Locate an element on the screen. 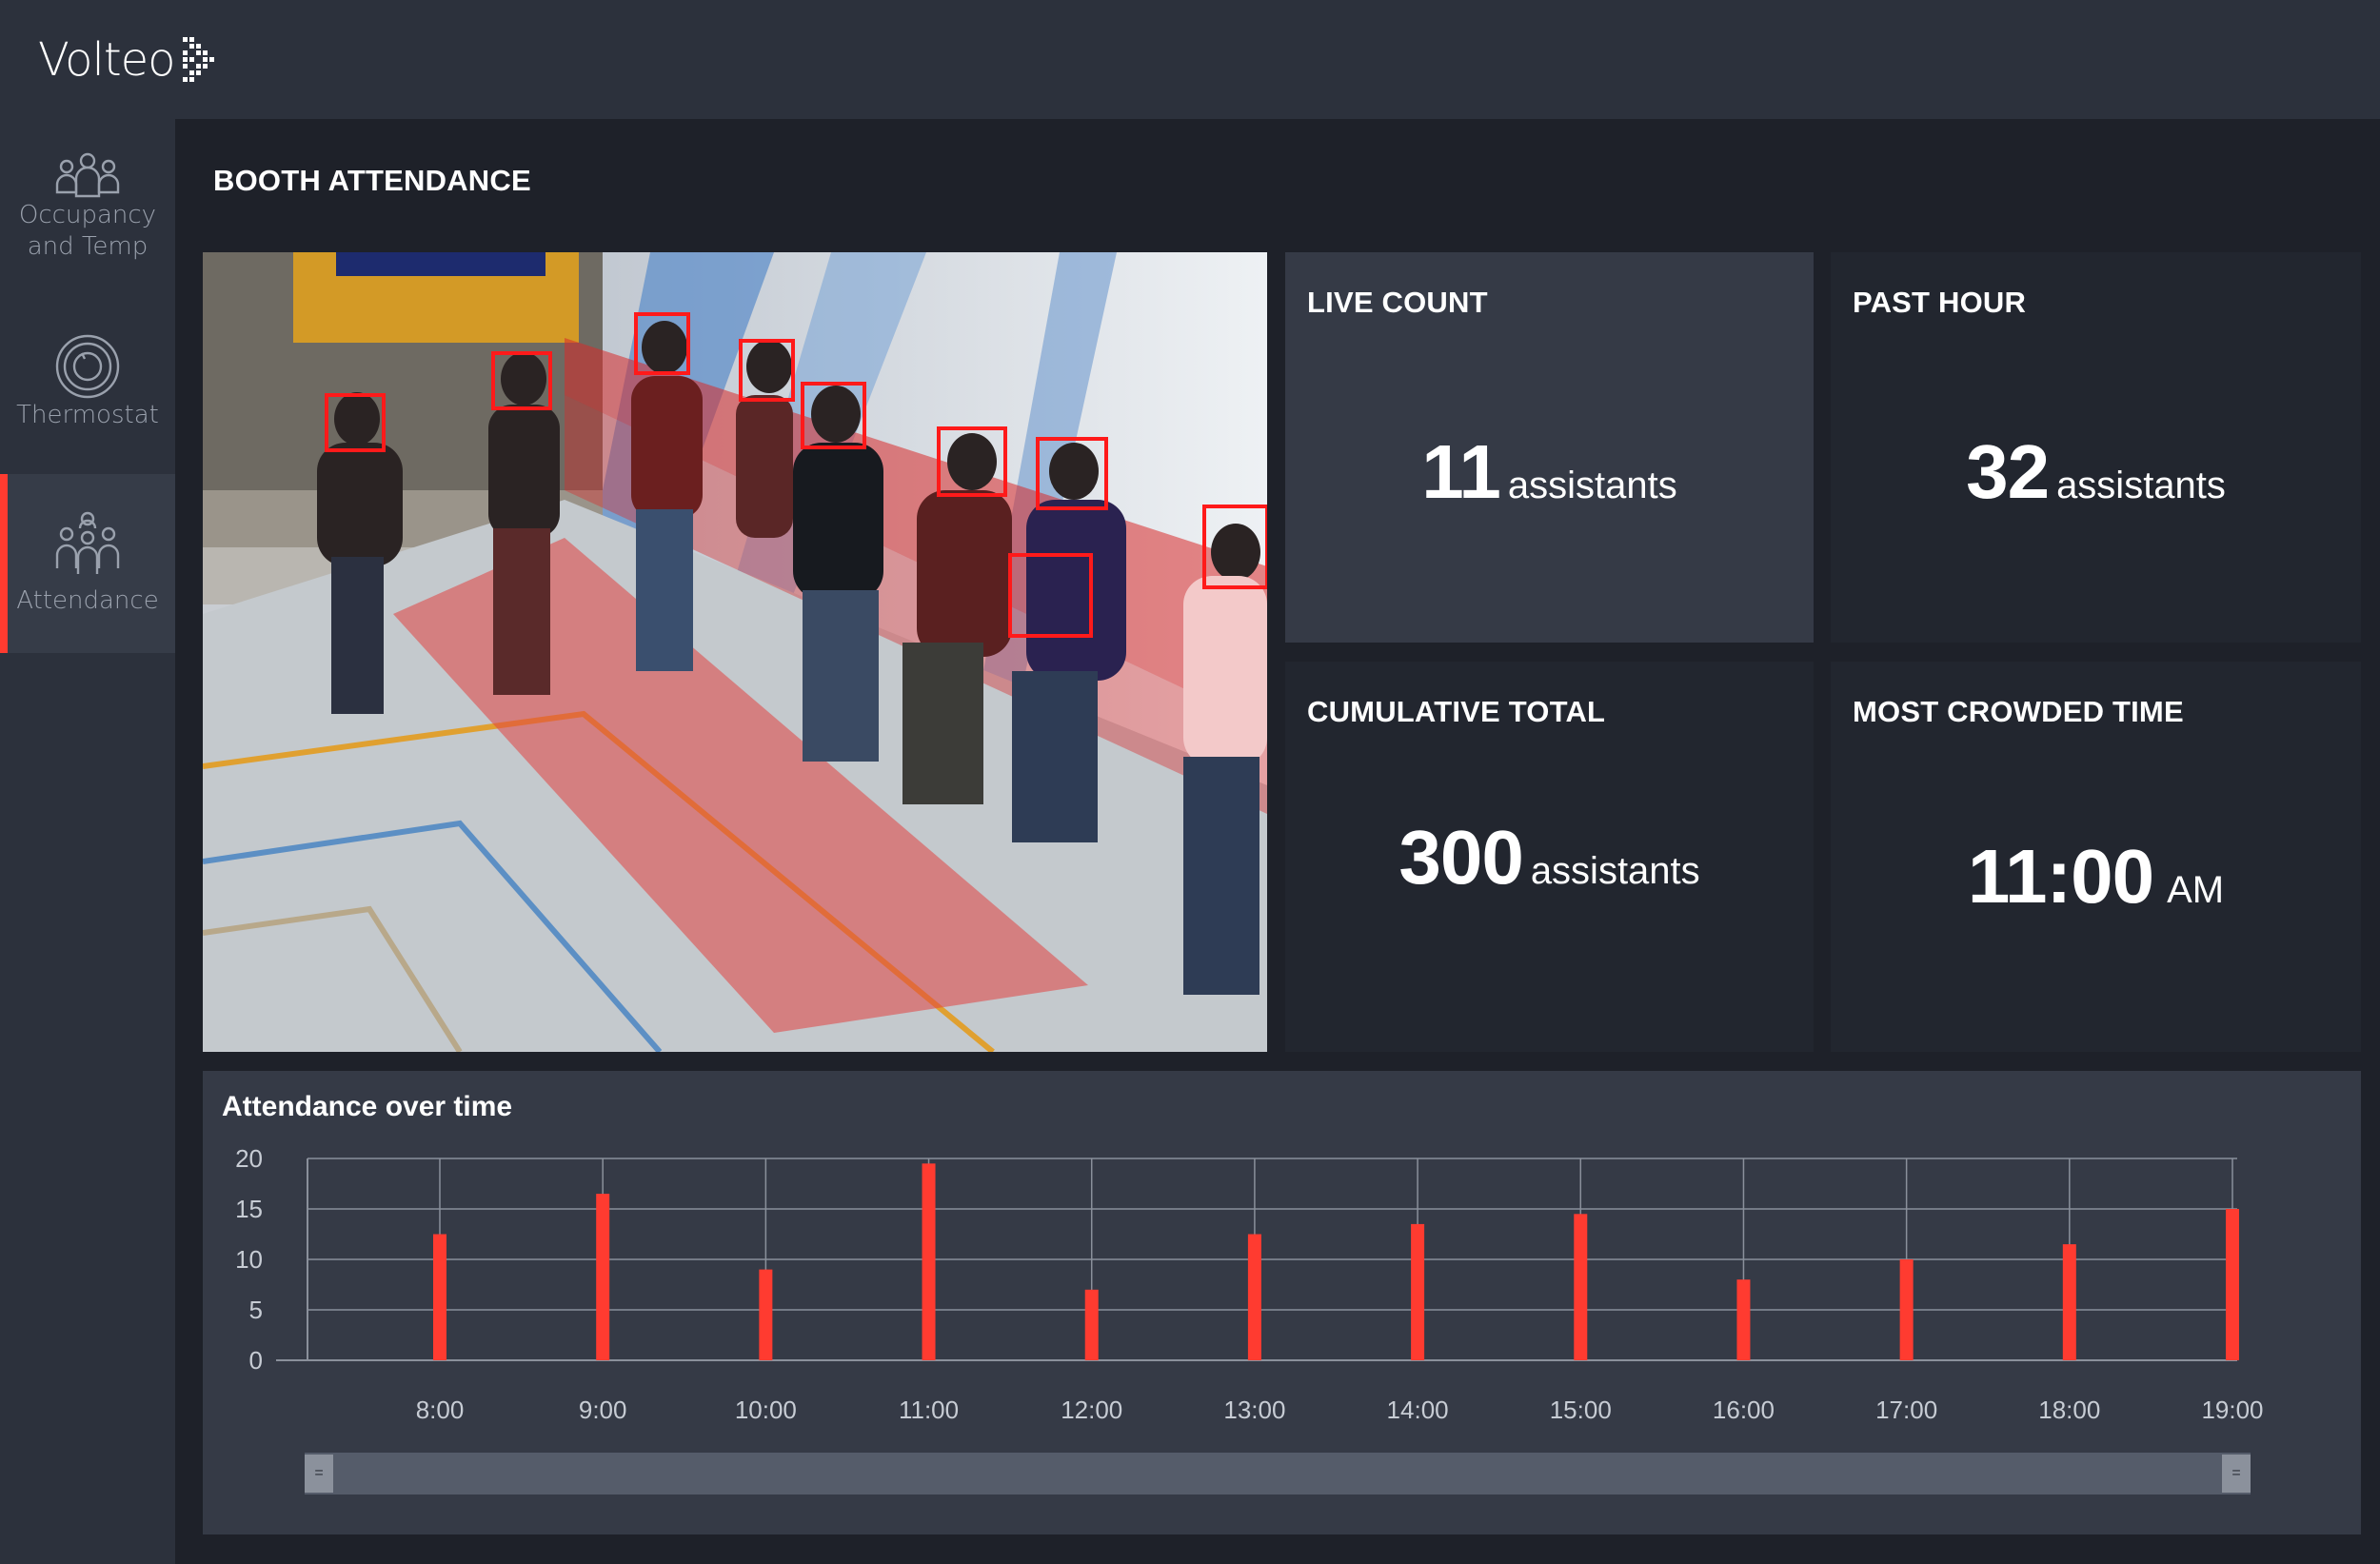 The width and height of the screenshot is (2380, 1564). attendance-people-icon is located at coordinates (87, 542).